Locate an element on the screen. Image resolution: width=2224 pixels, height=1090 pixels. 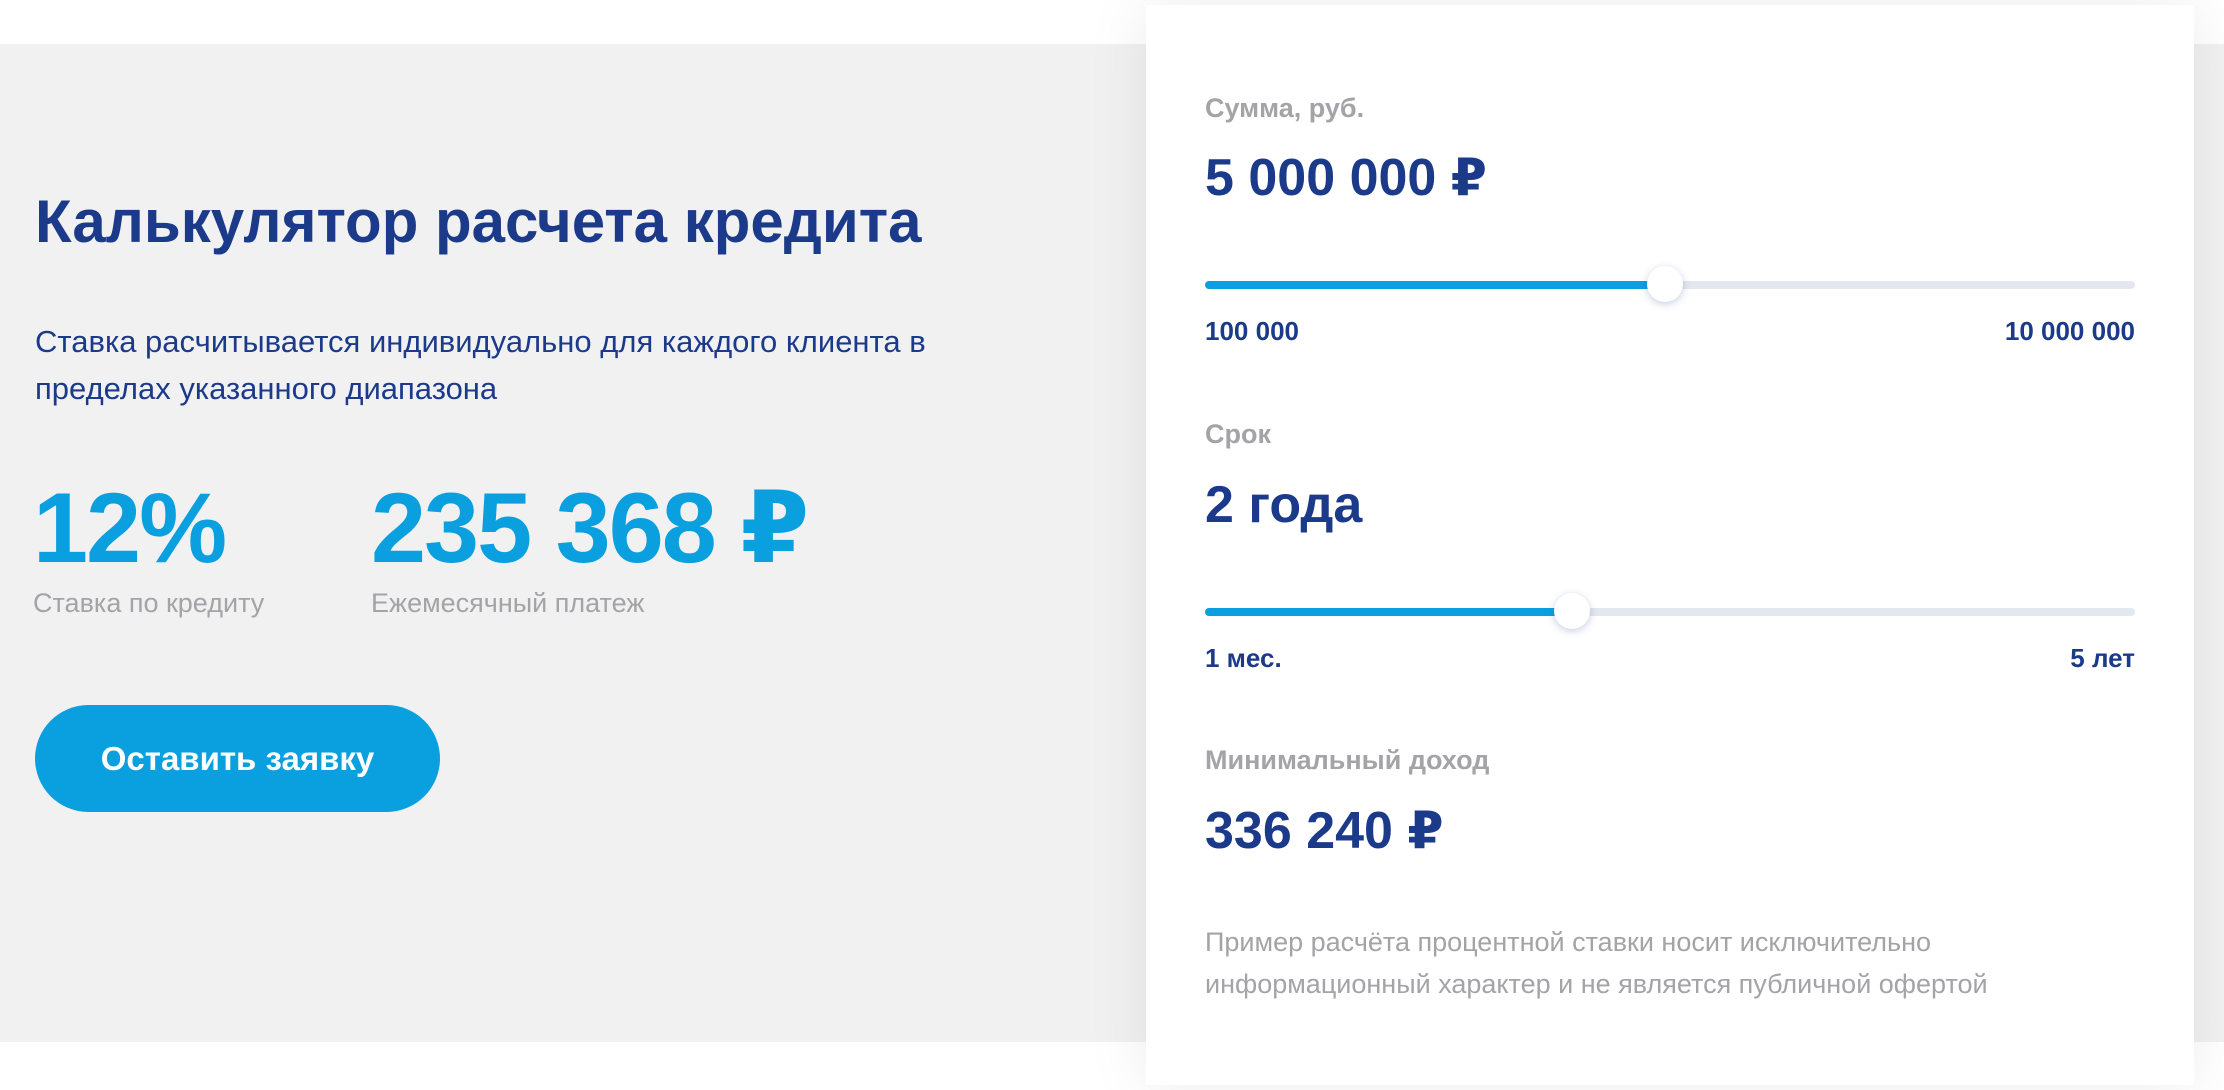
term-slider is located at coordinates (1670, 611).